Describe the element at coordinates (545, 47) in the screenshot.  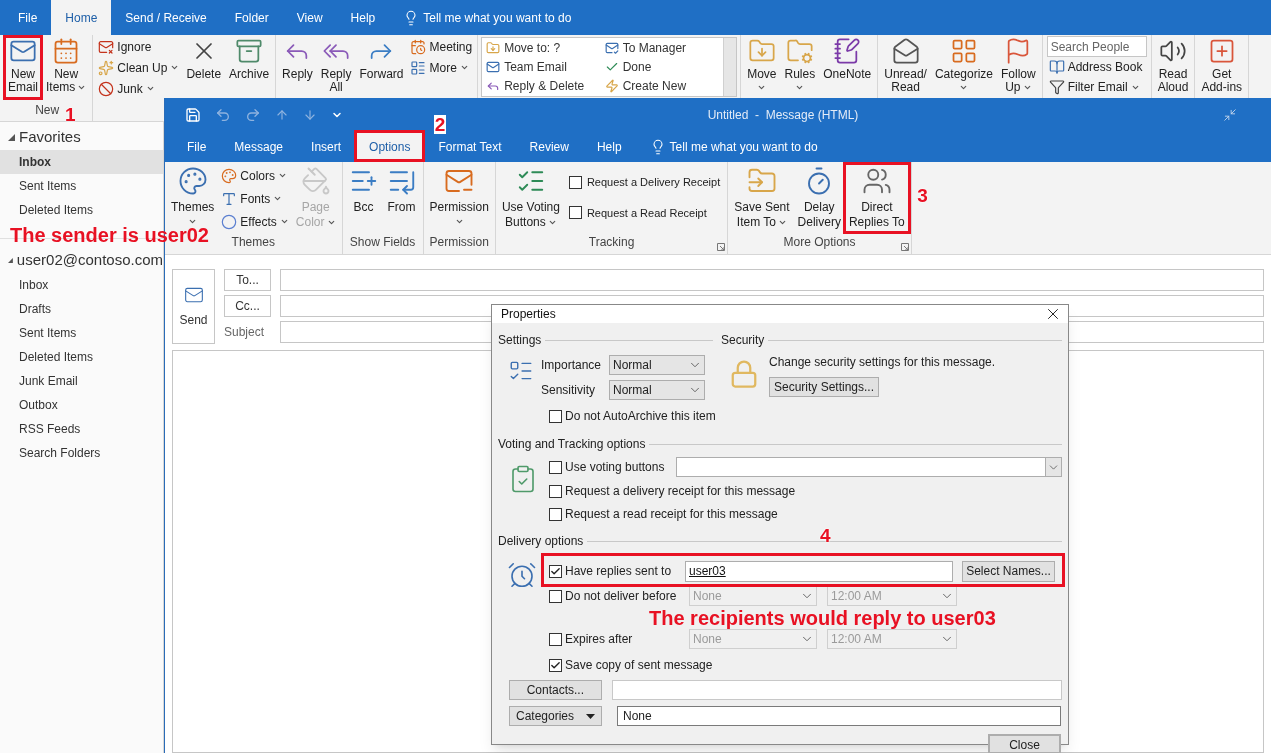
I see `quick-step-item: Move to: ?` at that location.